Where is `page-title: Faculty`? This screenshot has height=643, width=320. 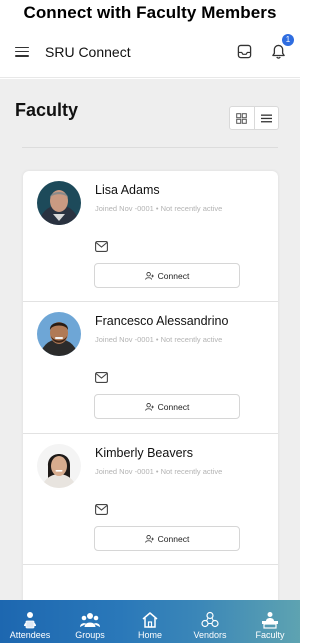
page-title: Faculty is located at coordinates (47, 110).